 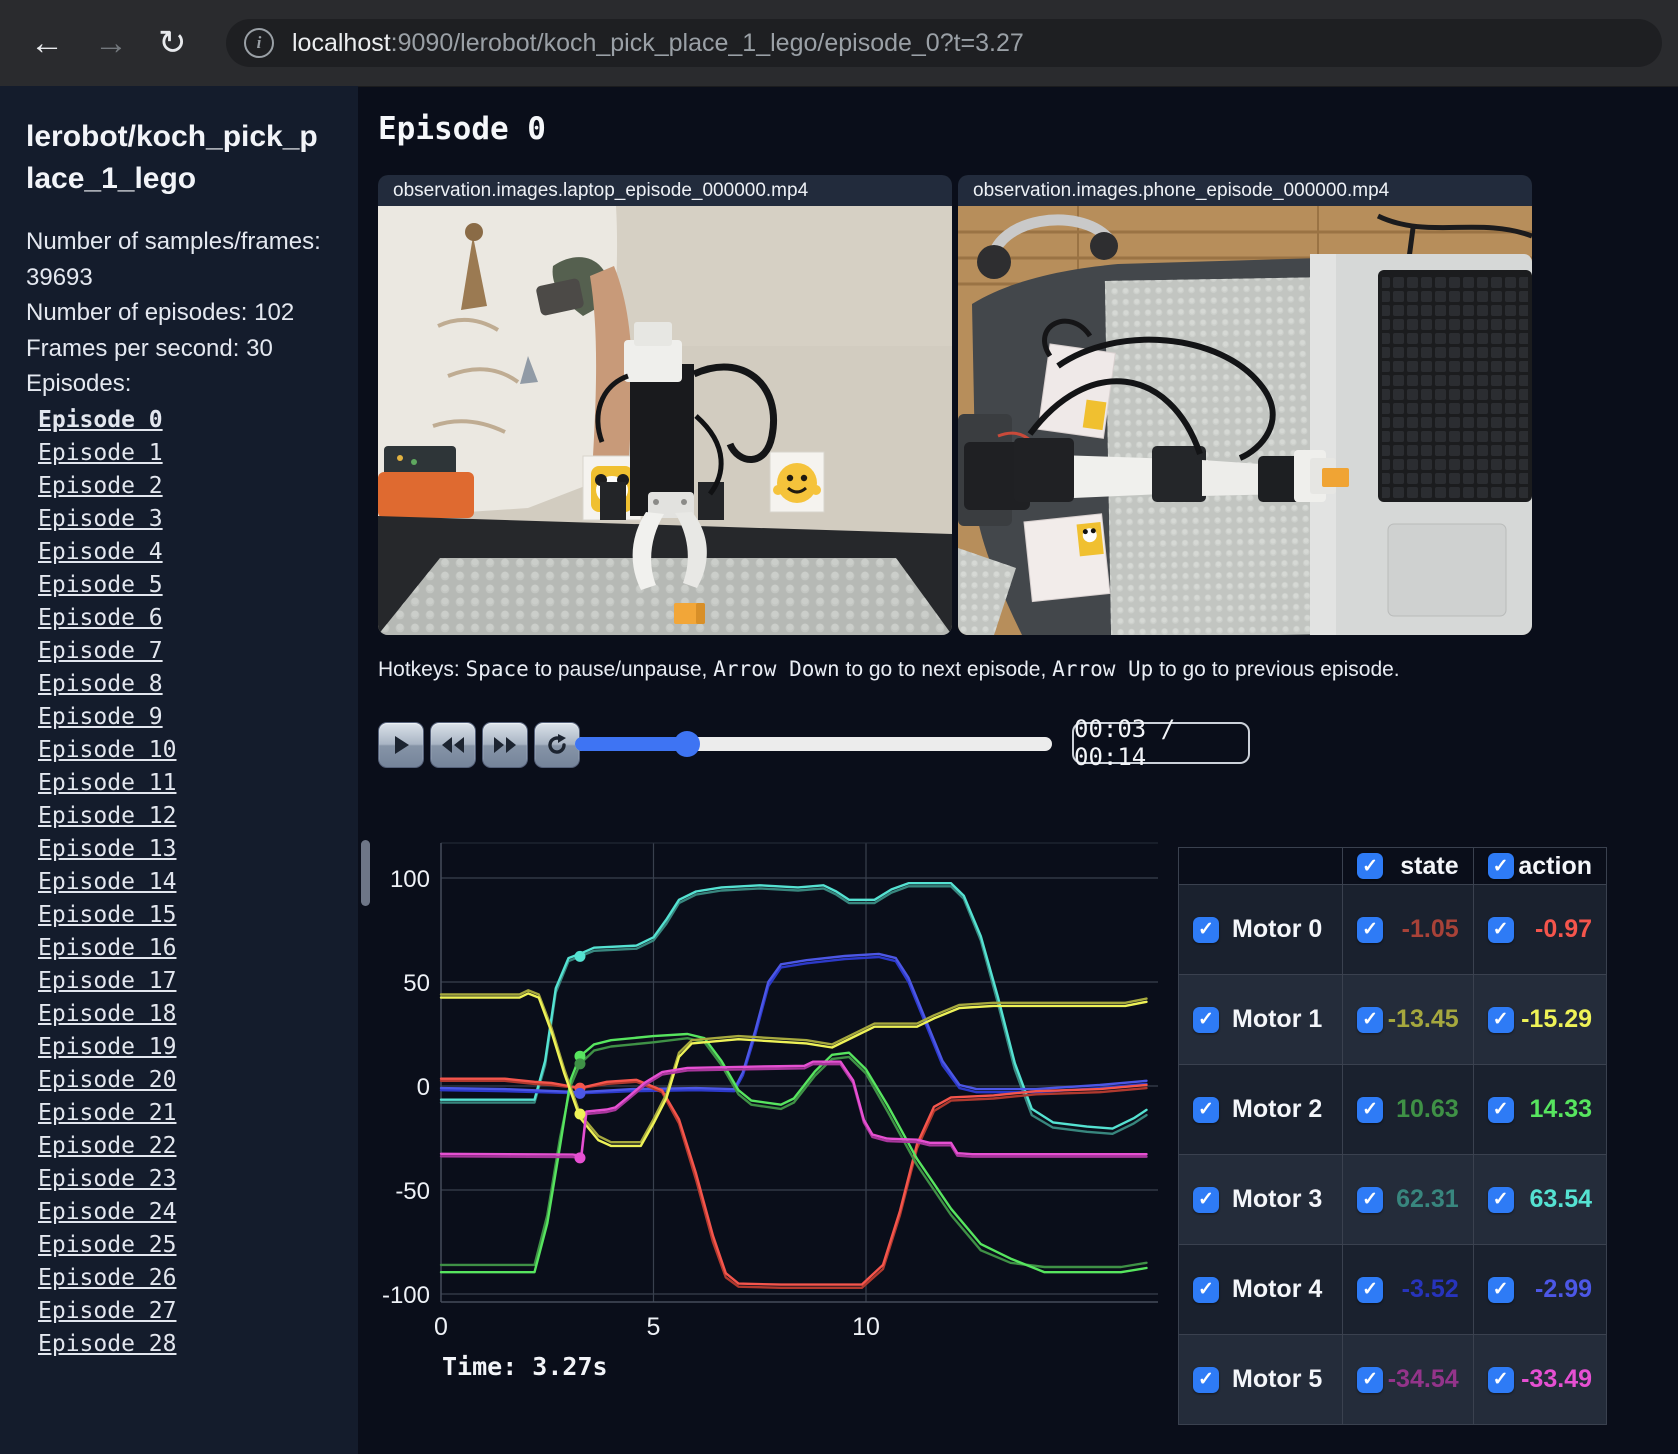 What do you see at coordinates (111, 43) in the screenshot?
I see `forward-icon: →` at bounding box center [111, 43].